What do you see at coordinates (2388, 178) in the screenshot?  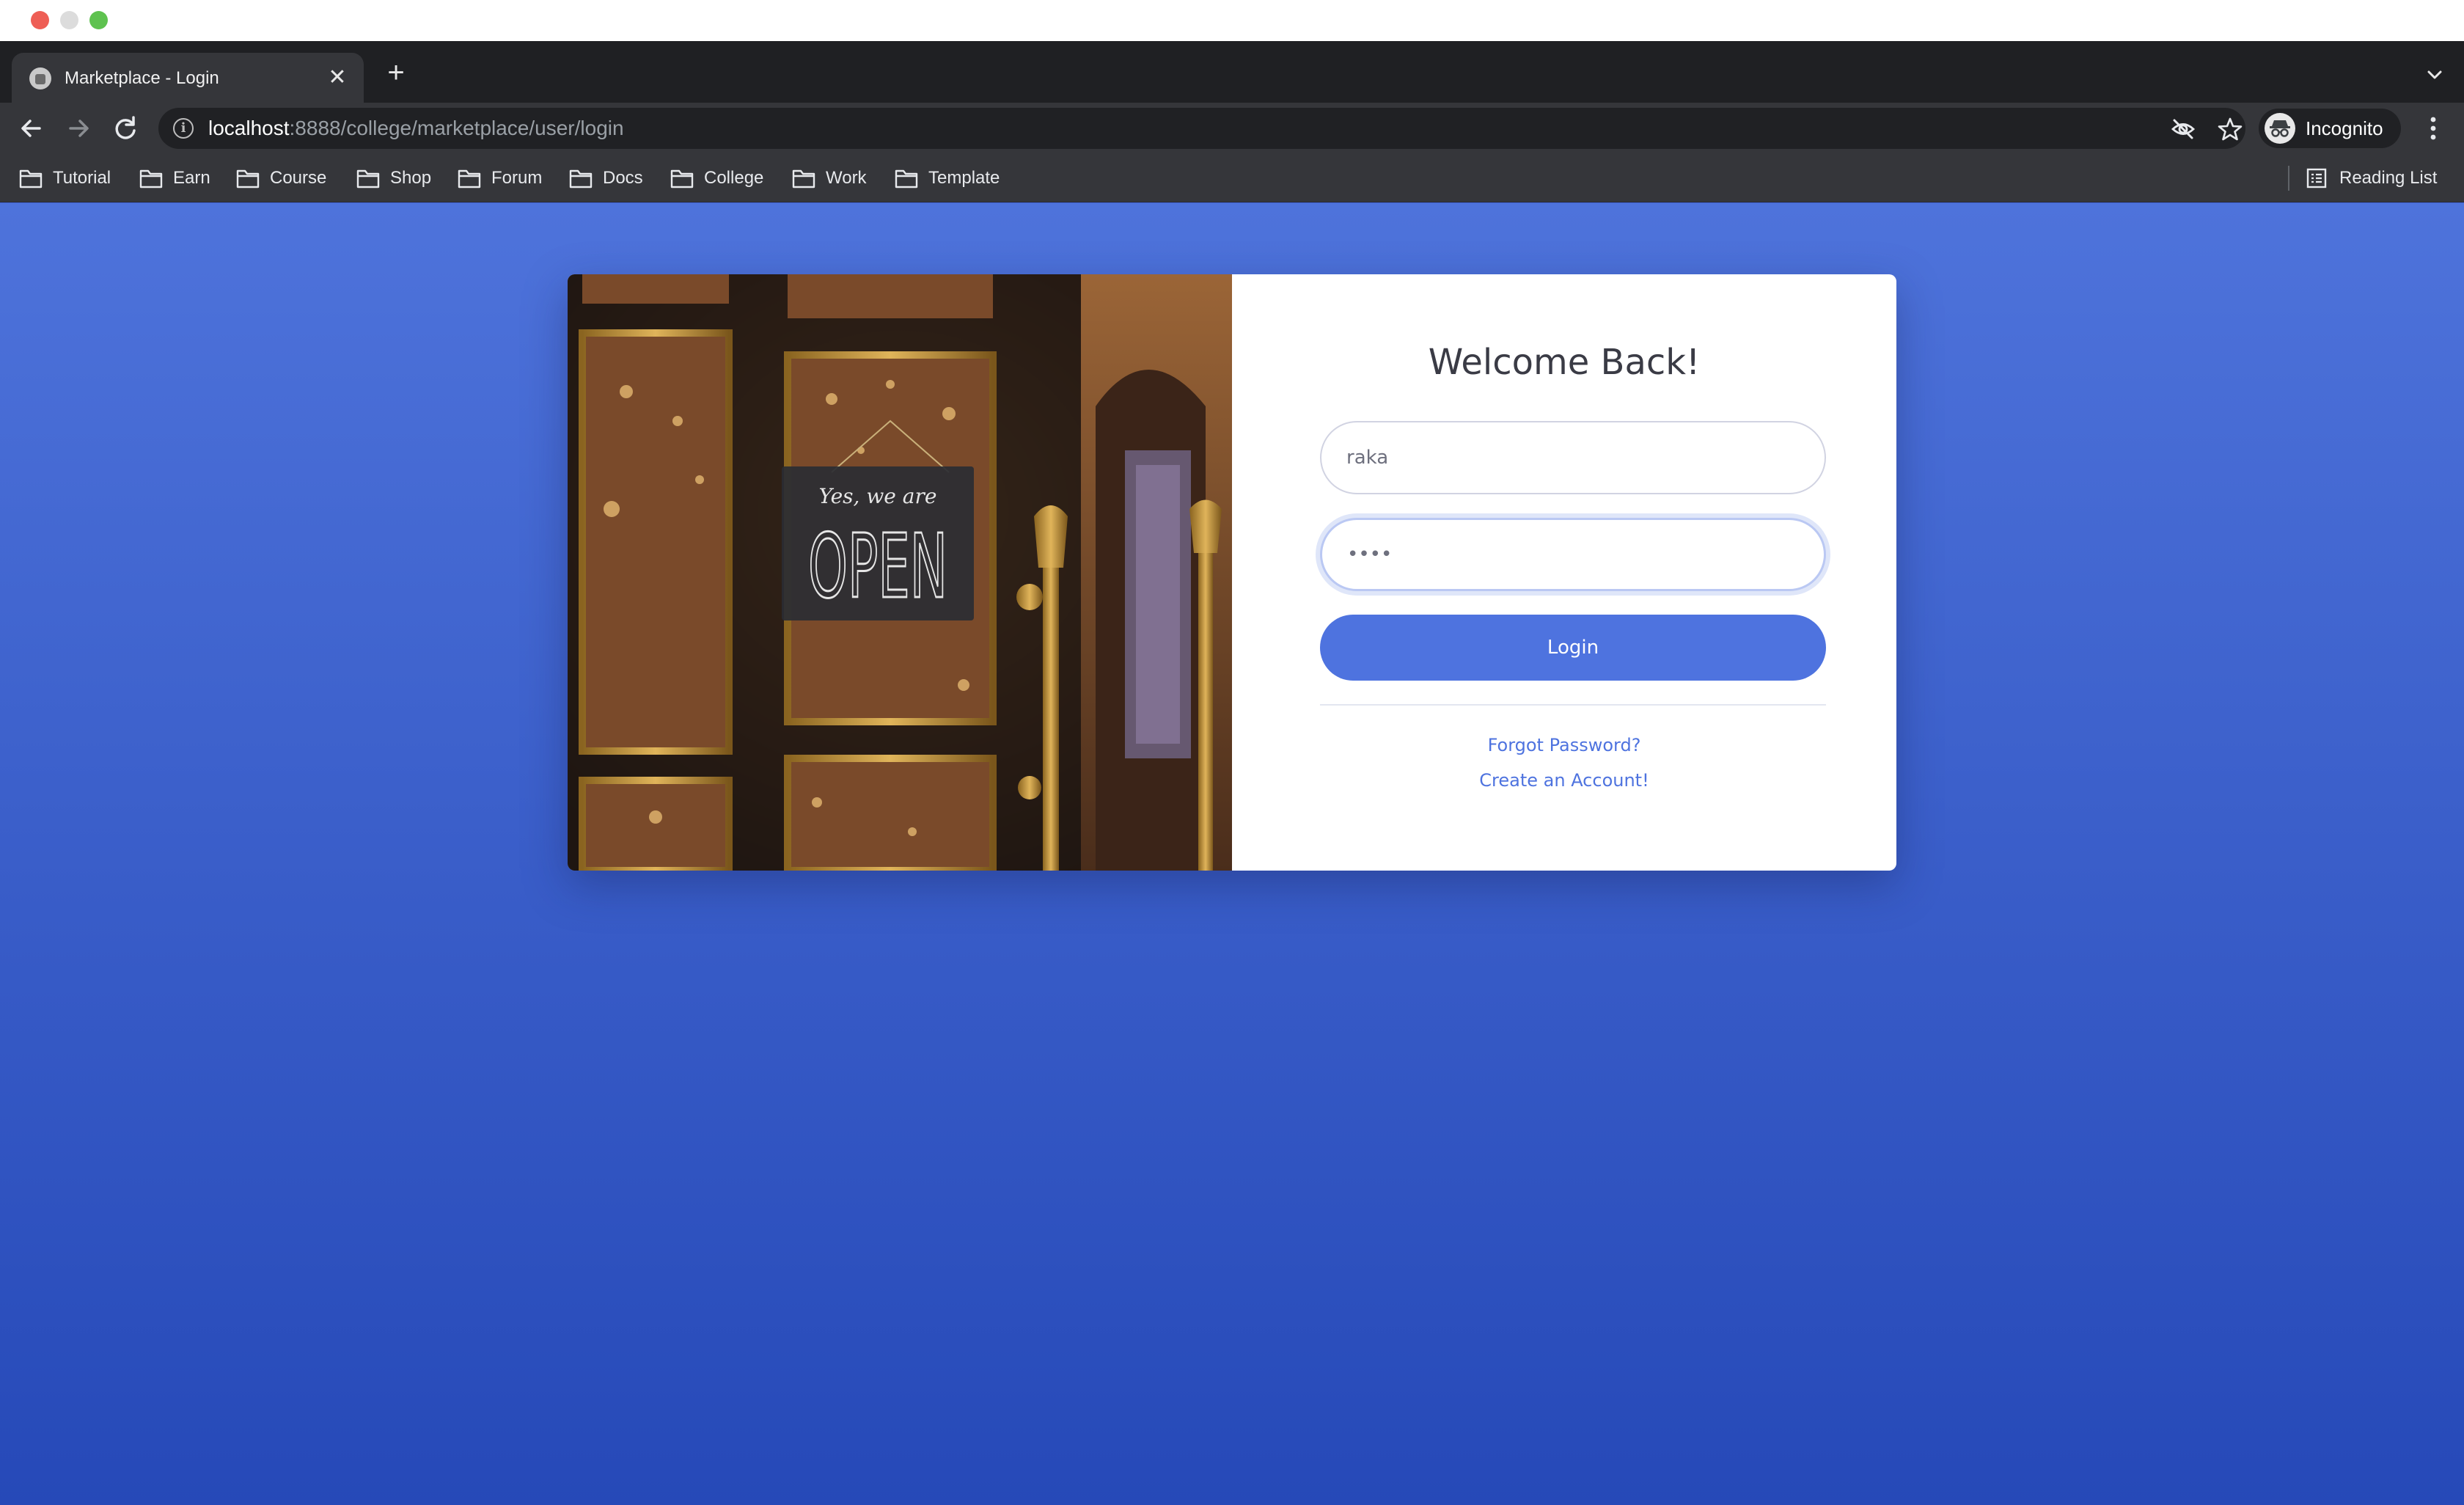 I see `reading-list-label: Reading List` at bounding box center [2388, 178].